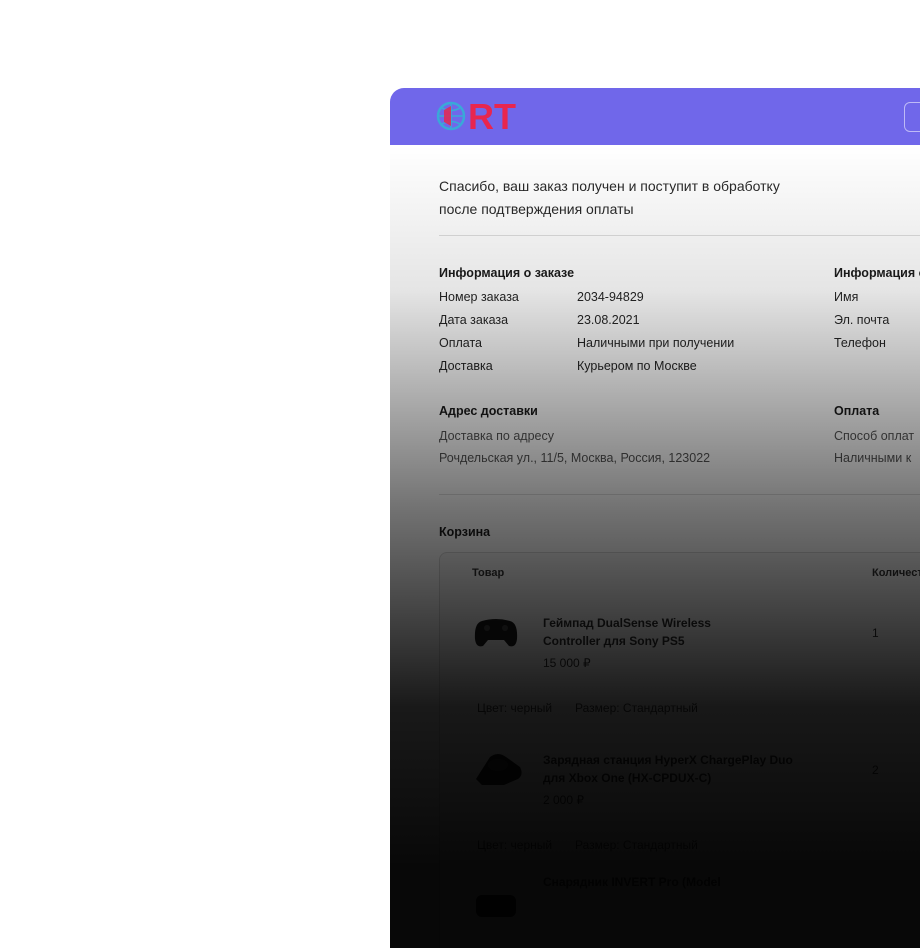 The image size is (920, 948). I want to click on charging-station-icon, so click(499, 769).